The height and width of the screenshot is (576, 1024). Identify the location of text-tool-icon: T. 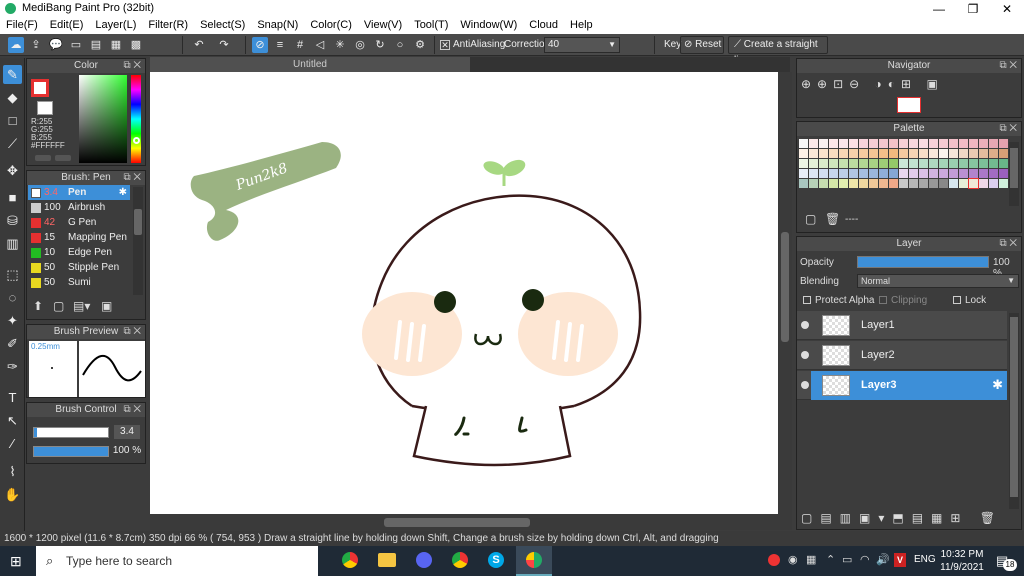
(12, 397).